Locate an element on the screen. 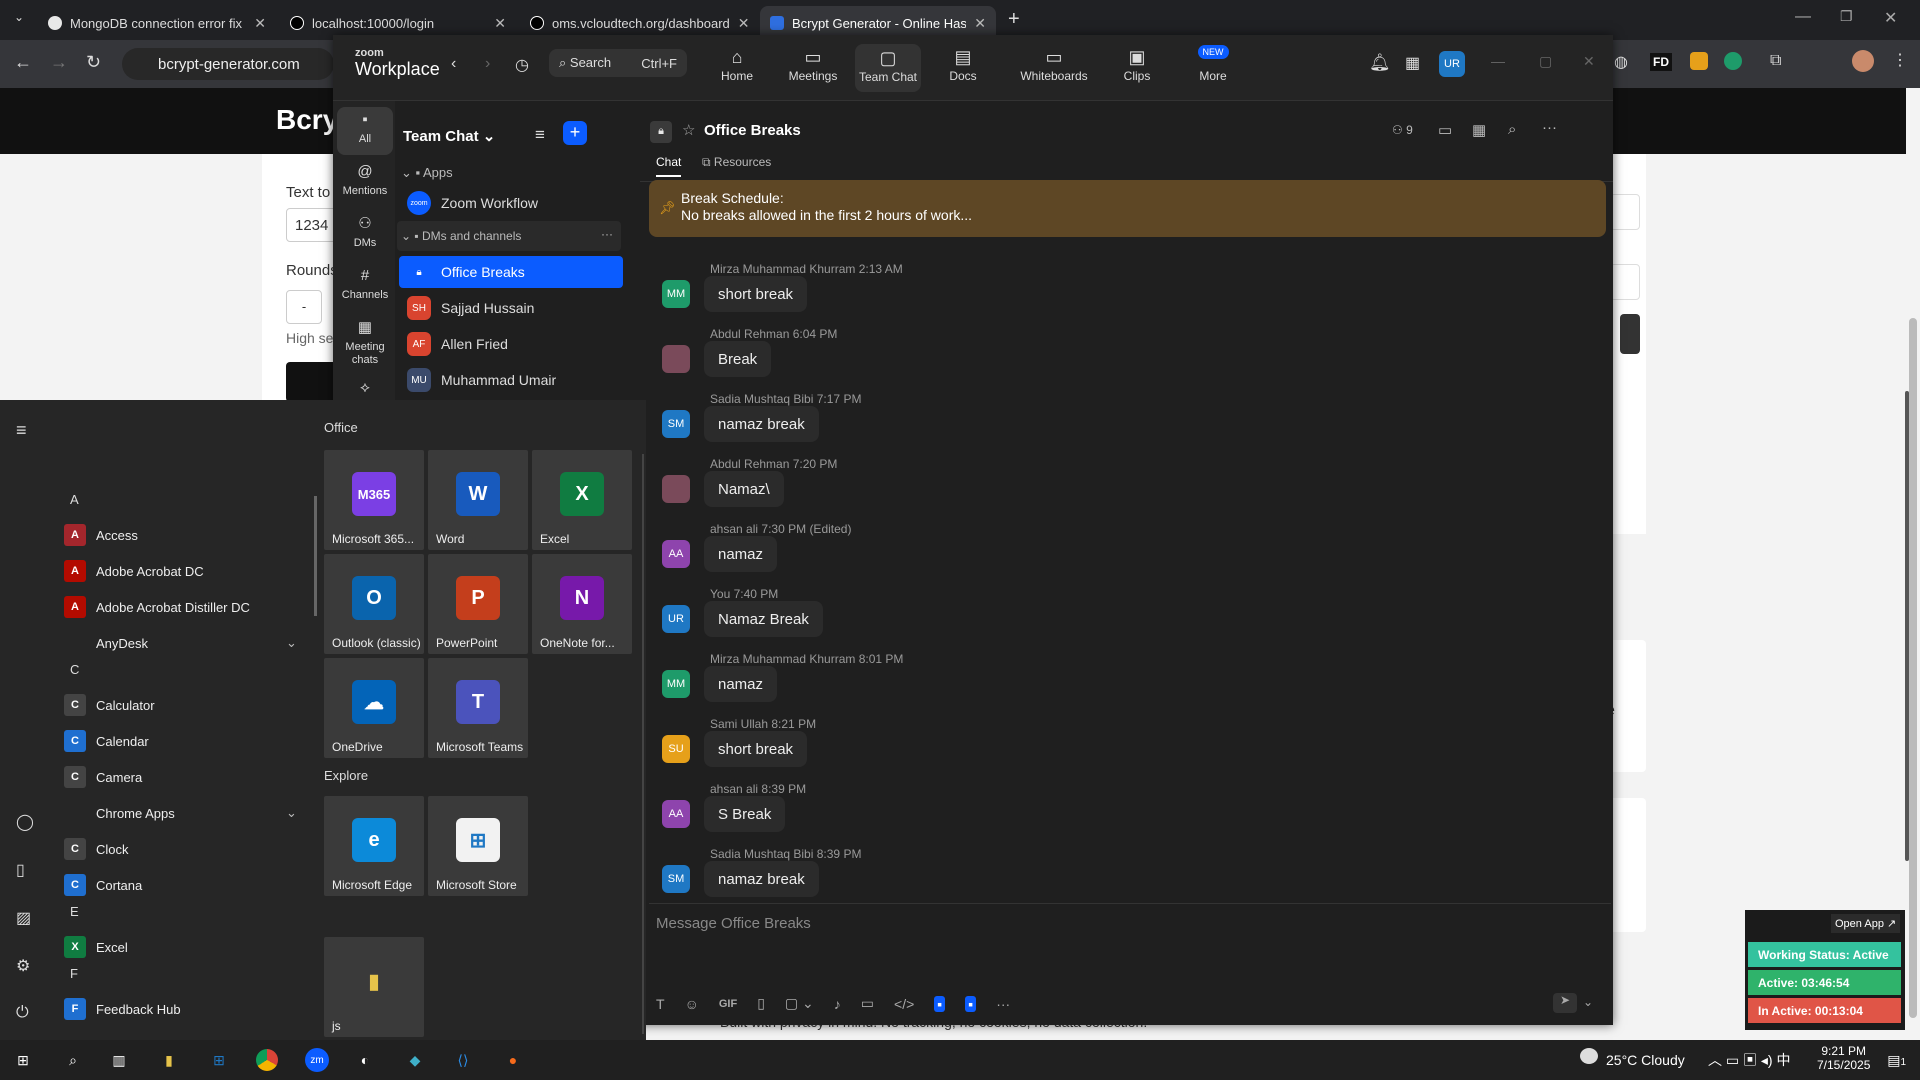 This screenshot has width=1920, height=1080. dm-section: ⌄ ▪ DMs and channels ··· is located at coordinates (509, 236).